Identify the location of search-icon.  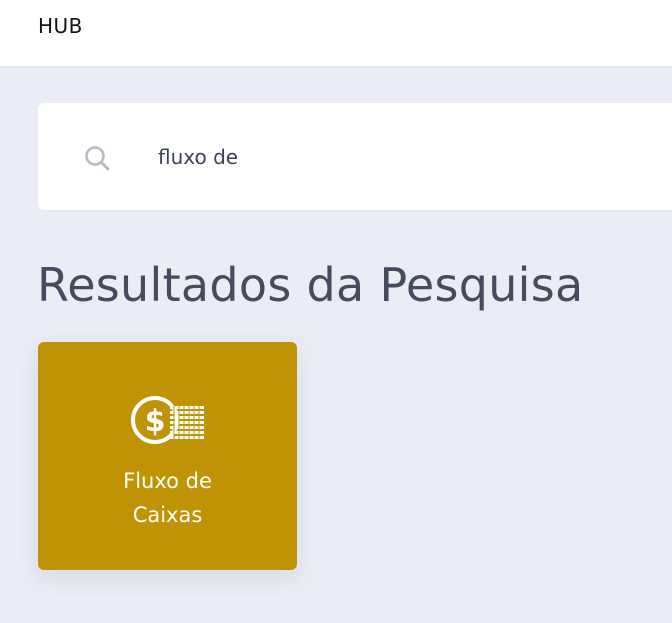
(97, 158).